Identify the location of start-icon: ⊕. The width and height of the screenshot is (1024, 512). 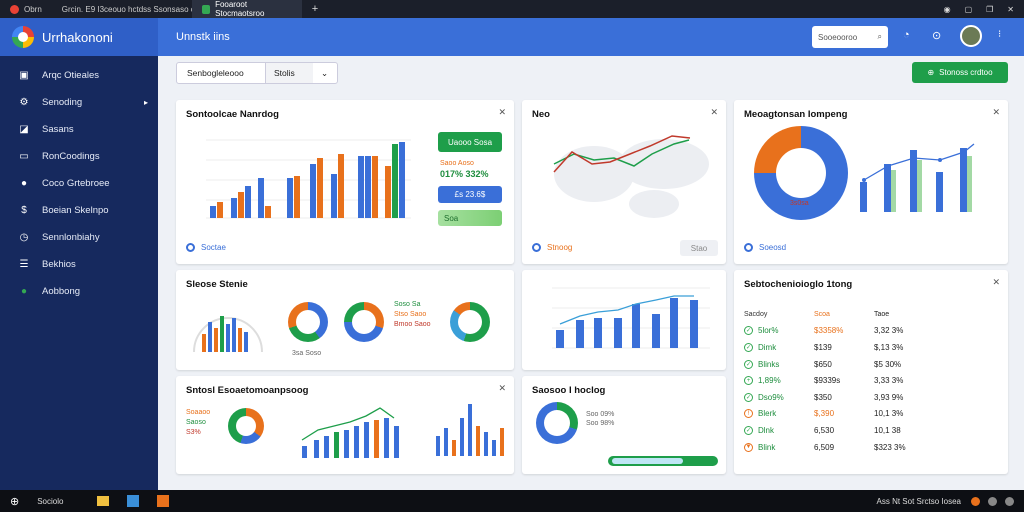
(14, 501).